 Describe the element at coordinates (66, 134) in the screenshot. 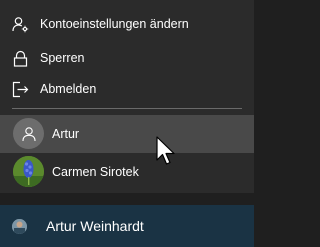

I see `user-name-artur: Artur` at that location.